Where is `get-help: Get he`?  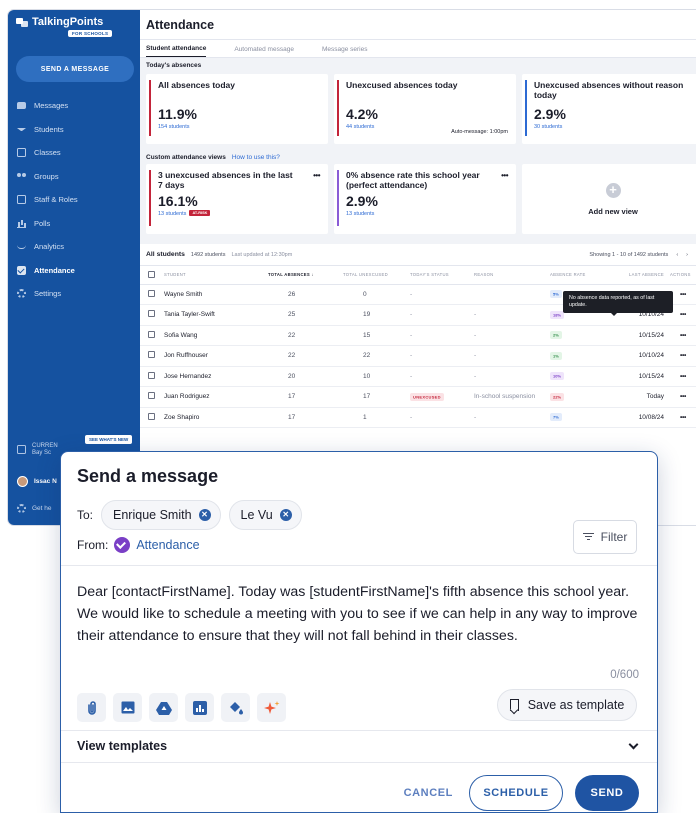
get-help: Get he is located at coordinates (34, 508).